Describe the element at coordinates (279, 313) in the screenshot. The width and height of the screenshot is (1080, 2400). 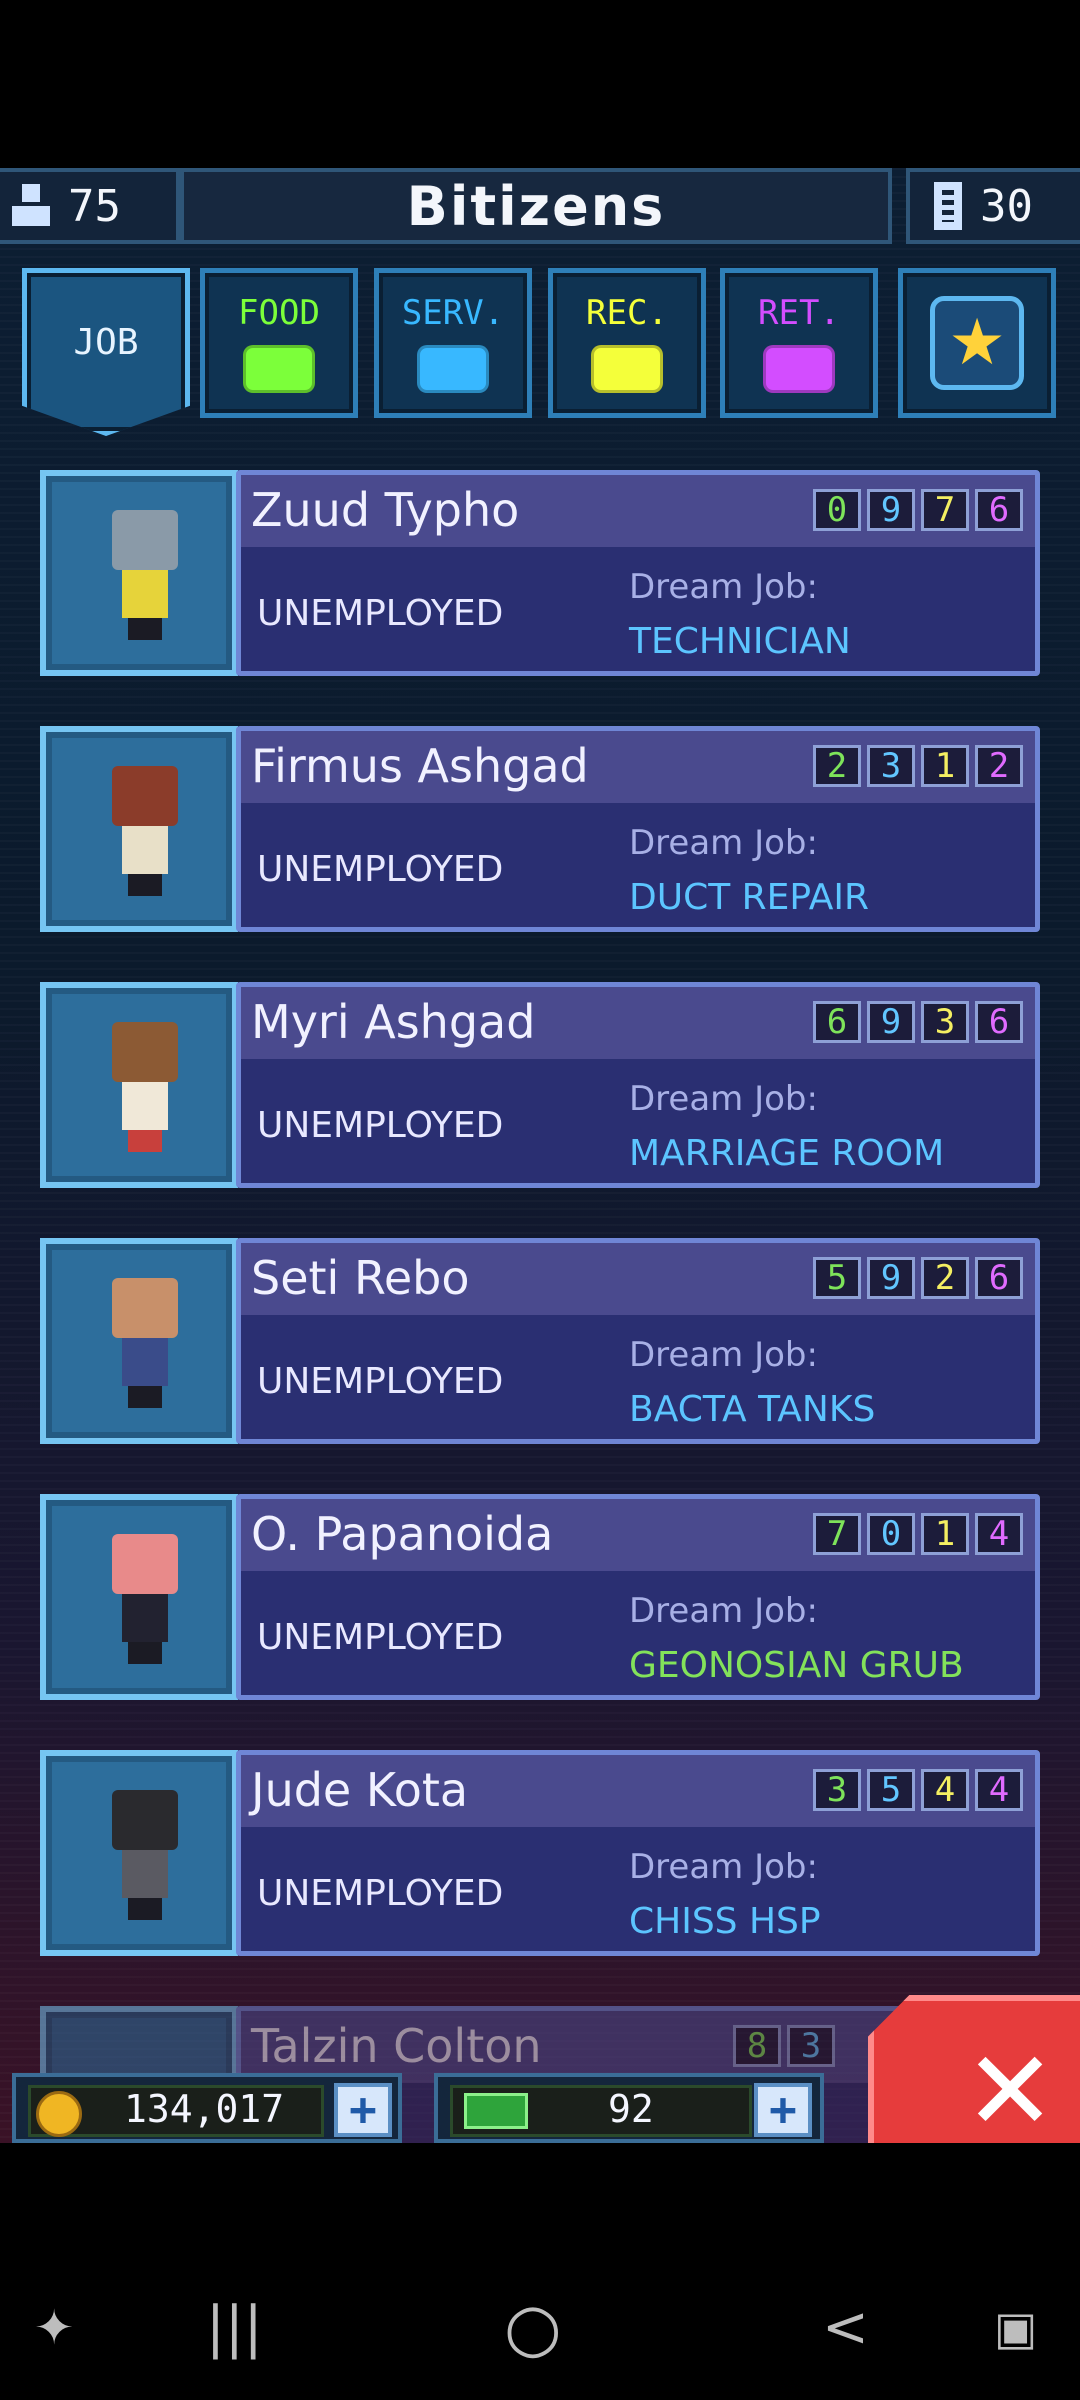
I see `tab-food-label: FOOD` at that location.